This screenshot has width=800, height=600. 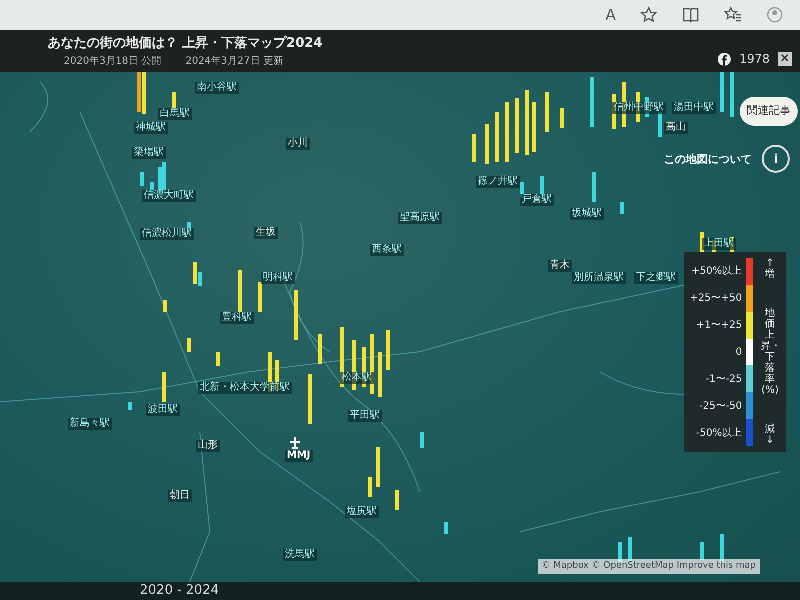 I want to click on close-button, so click(x=785, y=59).